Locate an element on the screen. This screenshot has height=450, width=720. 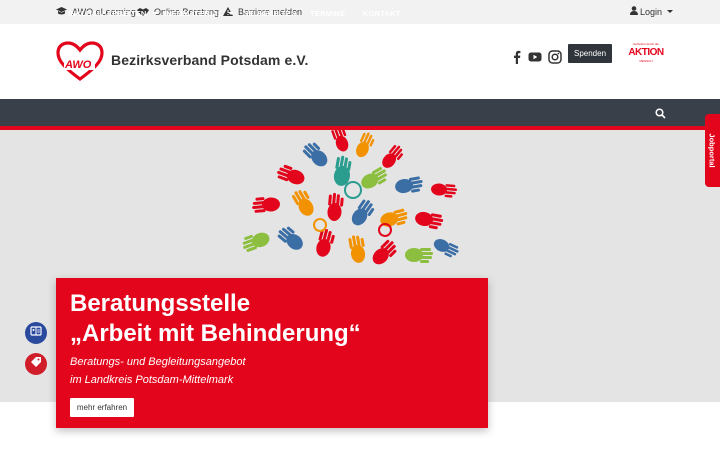
nav-label: TERMINE is located at coordinates (328, 13).